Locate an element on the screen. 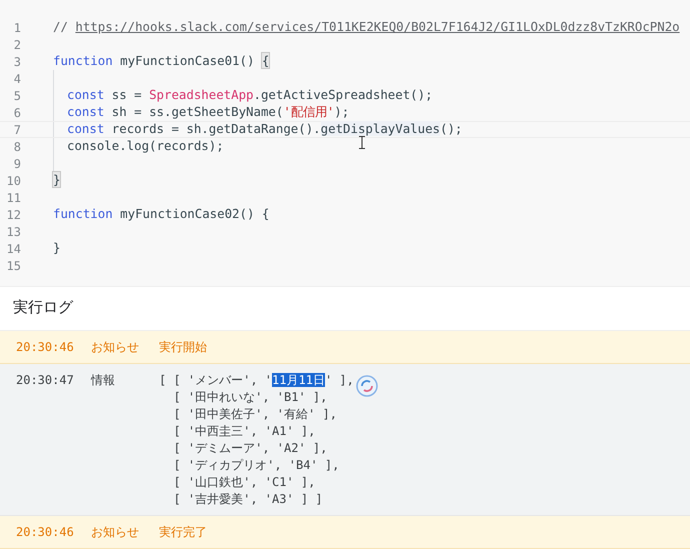 This screenshot has width=690, height=549. log-message: [ '田中美佐子', '有給' ], is located at coordinates (254, 414).